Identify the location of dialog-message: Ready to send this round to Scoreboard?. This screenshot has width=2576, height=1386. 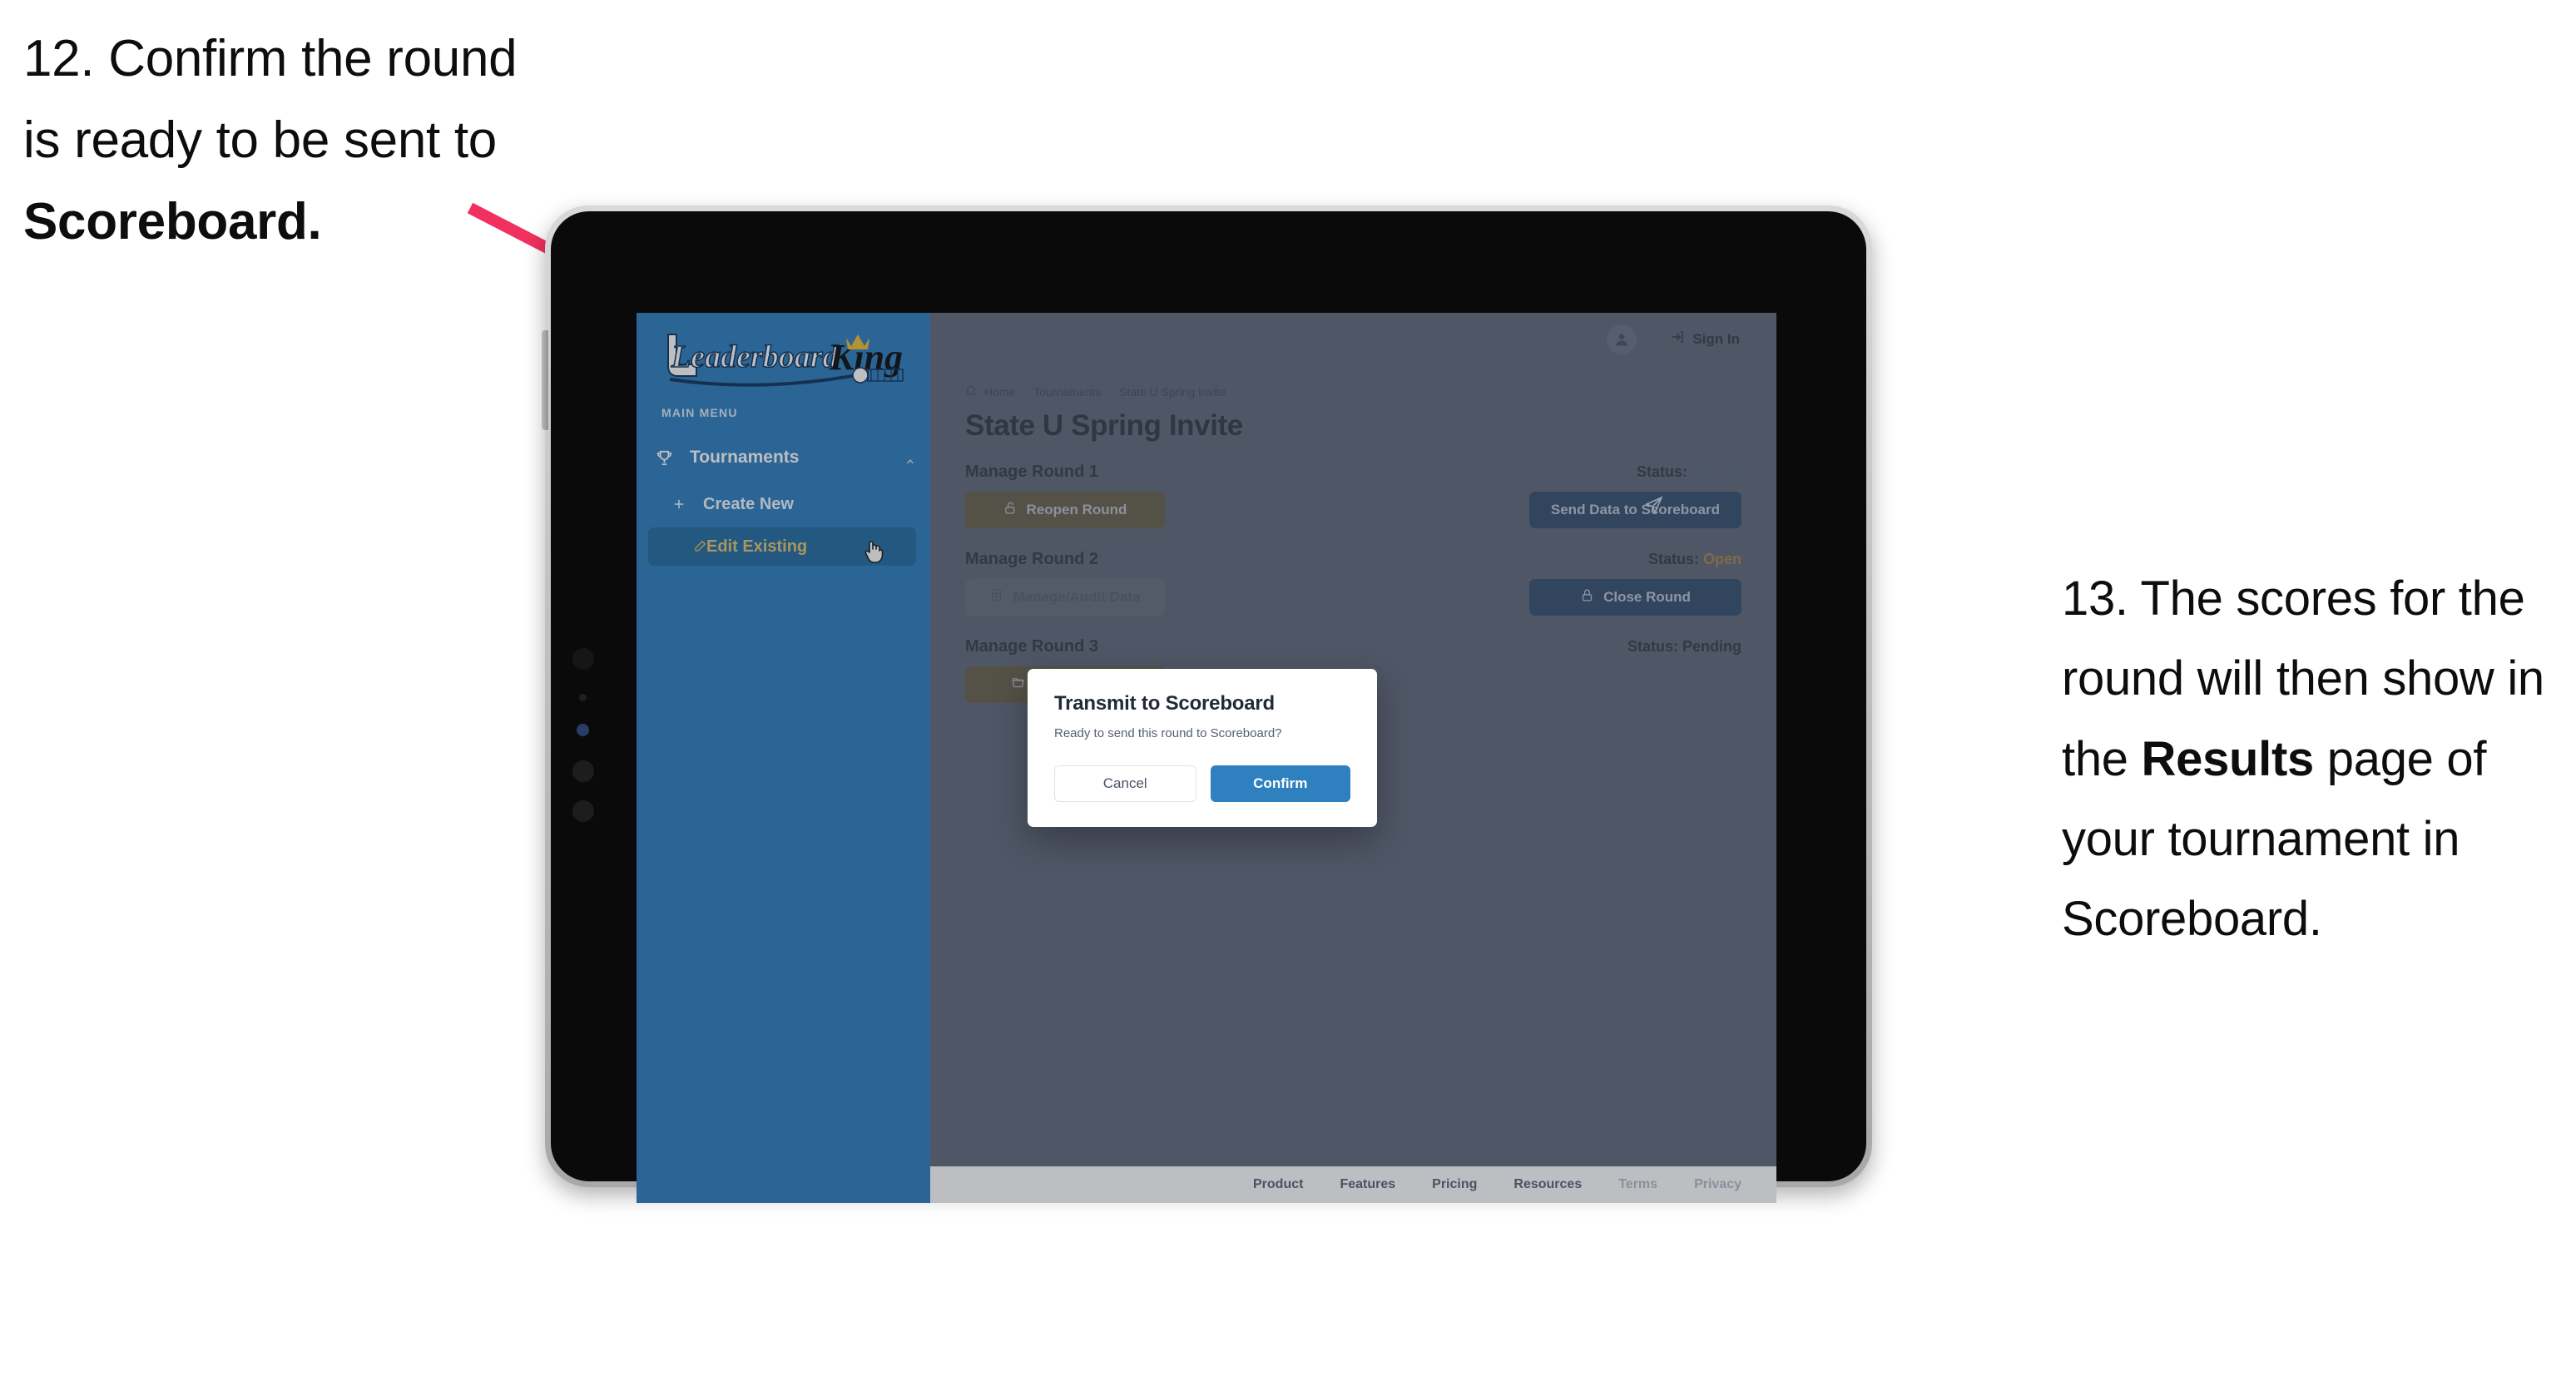
(1168, 733).